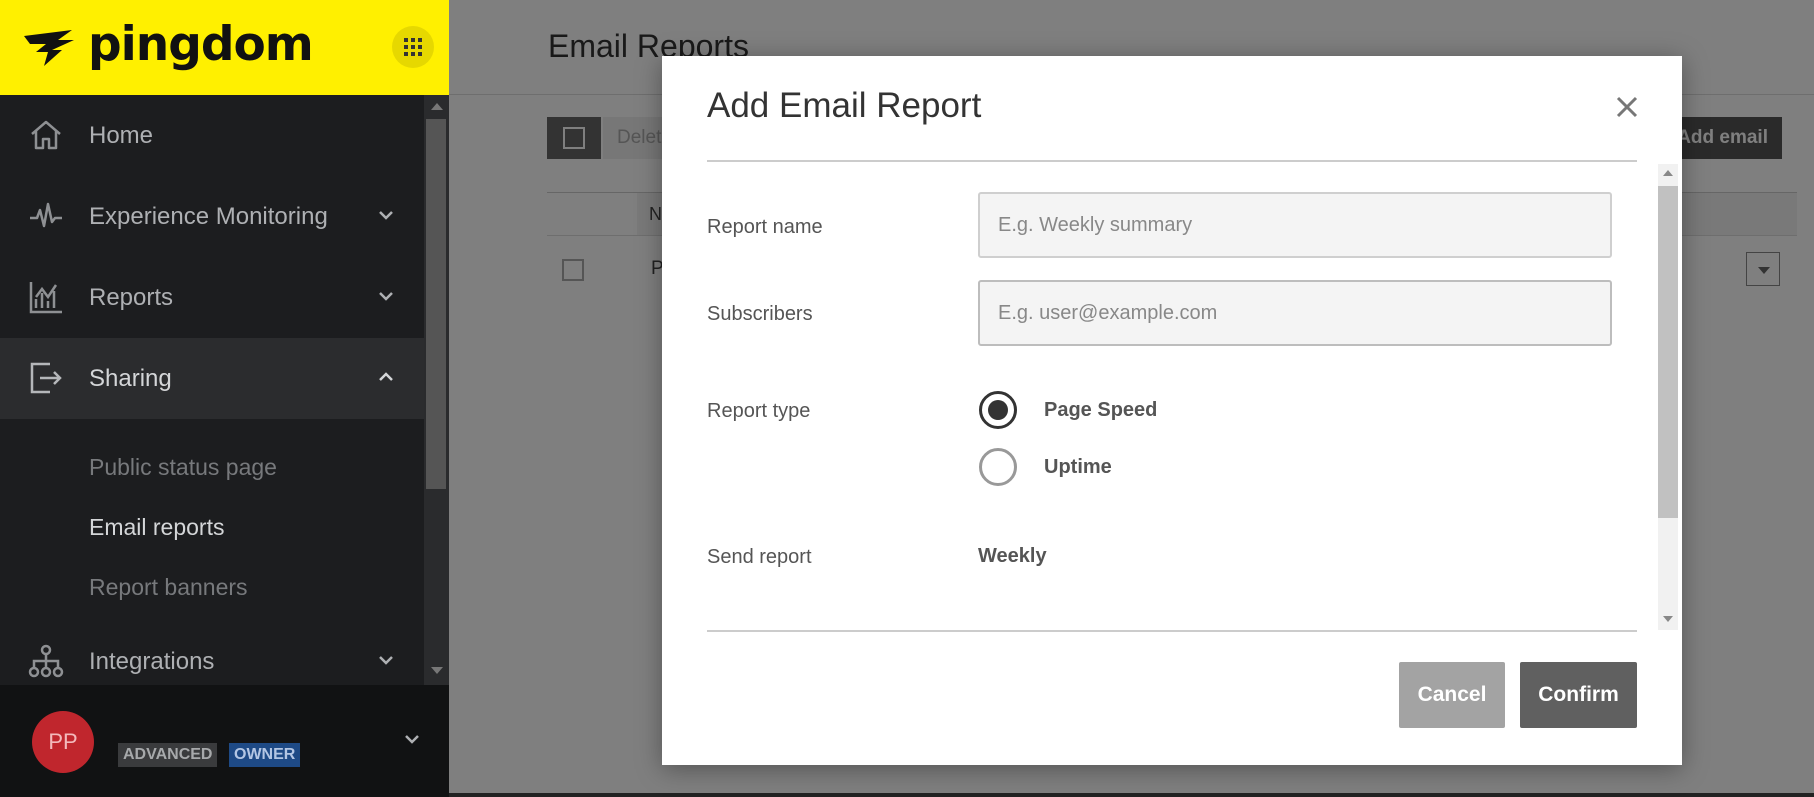  I want to click on plan-badge: ADVANCED, so click(168, 755).